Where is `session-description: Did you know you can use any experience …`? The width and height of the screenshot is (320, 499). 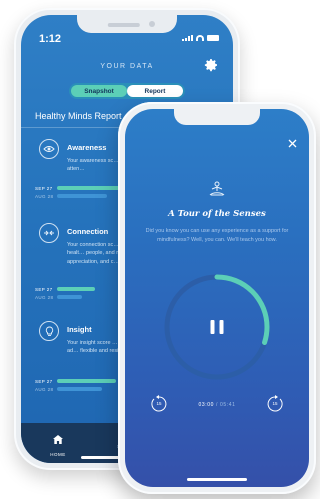
session-description: Did you know you can use any experience … is located at coordinates (217, 235).